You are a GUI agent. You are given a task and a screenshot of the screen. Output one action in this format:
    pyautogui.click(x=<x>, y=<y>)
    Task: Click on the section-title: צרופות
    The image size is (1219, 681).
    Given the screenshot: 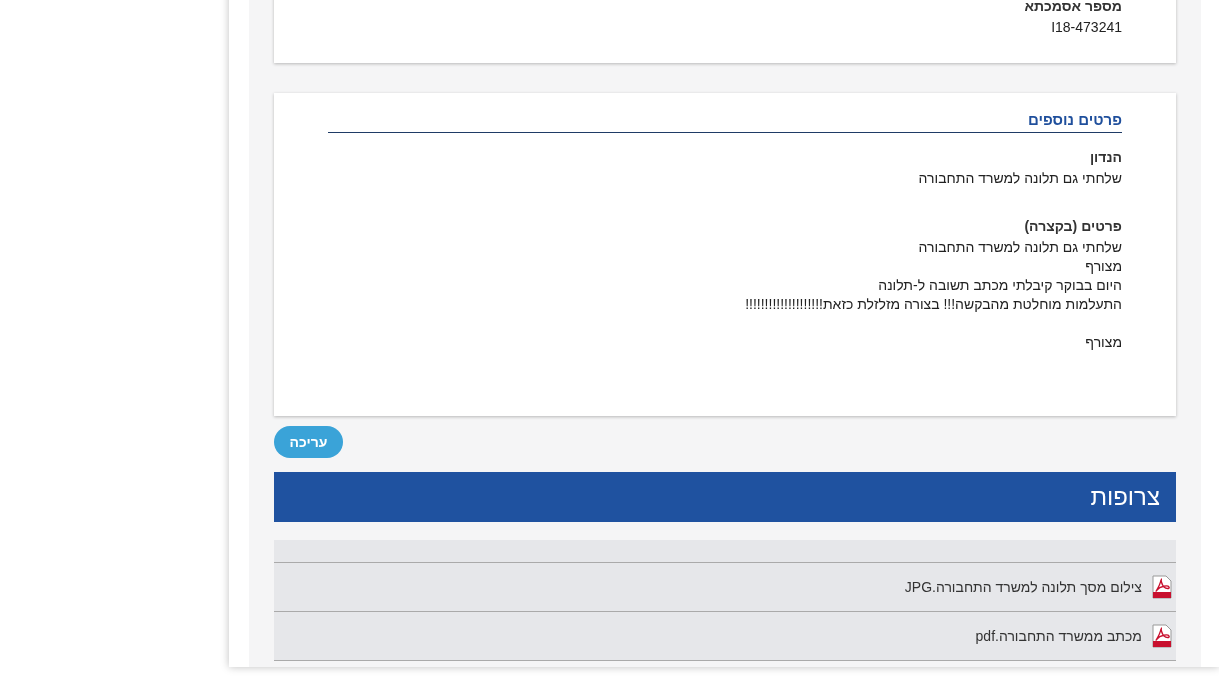 What is the action you would take?
    pyautogui.click(x=1125, y=497)
    